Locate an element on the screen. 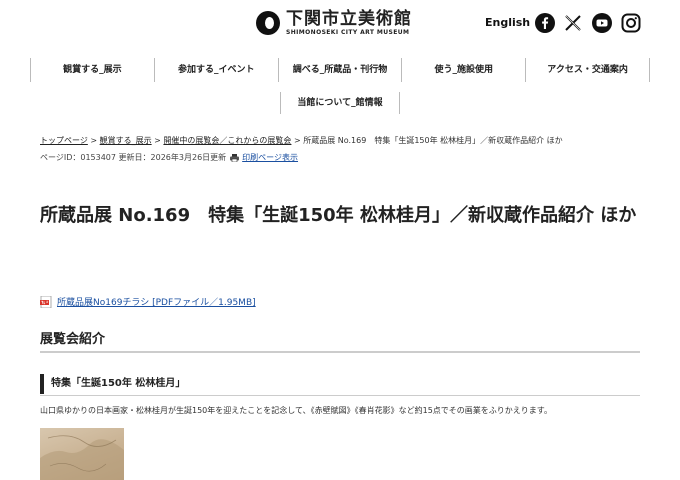  page-title: 所蔵品展 No.169 特集「生誕150年 松林桂月」／新収蔵作品紹介 ほか is located at coordinates (338, 215).